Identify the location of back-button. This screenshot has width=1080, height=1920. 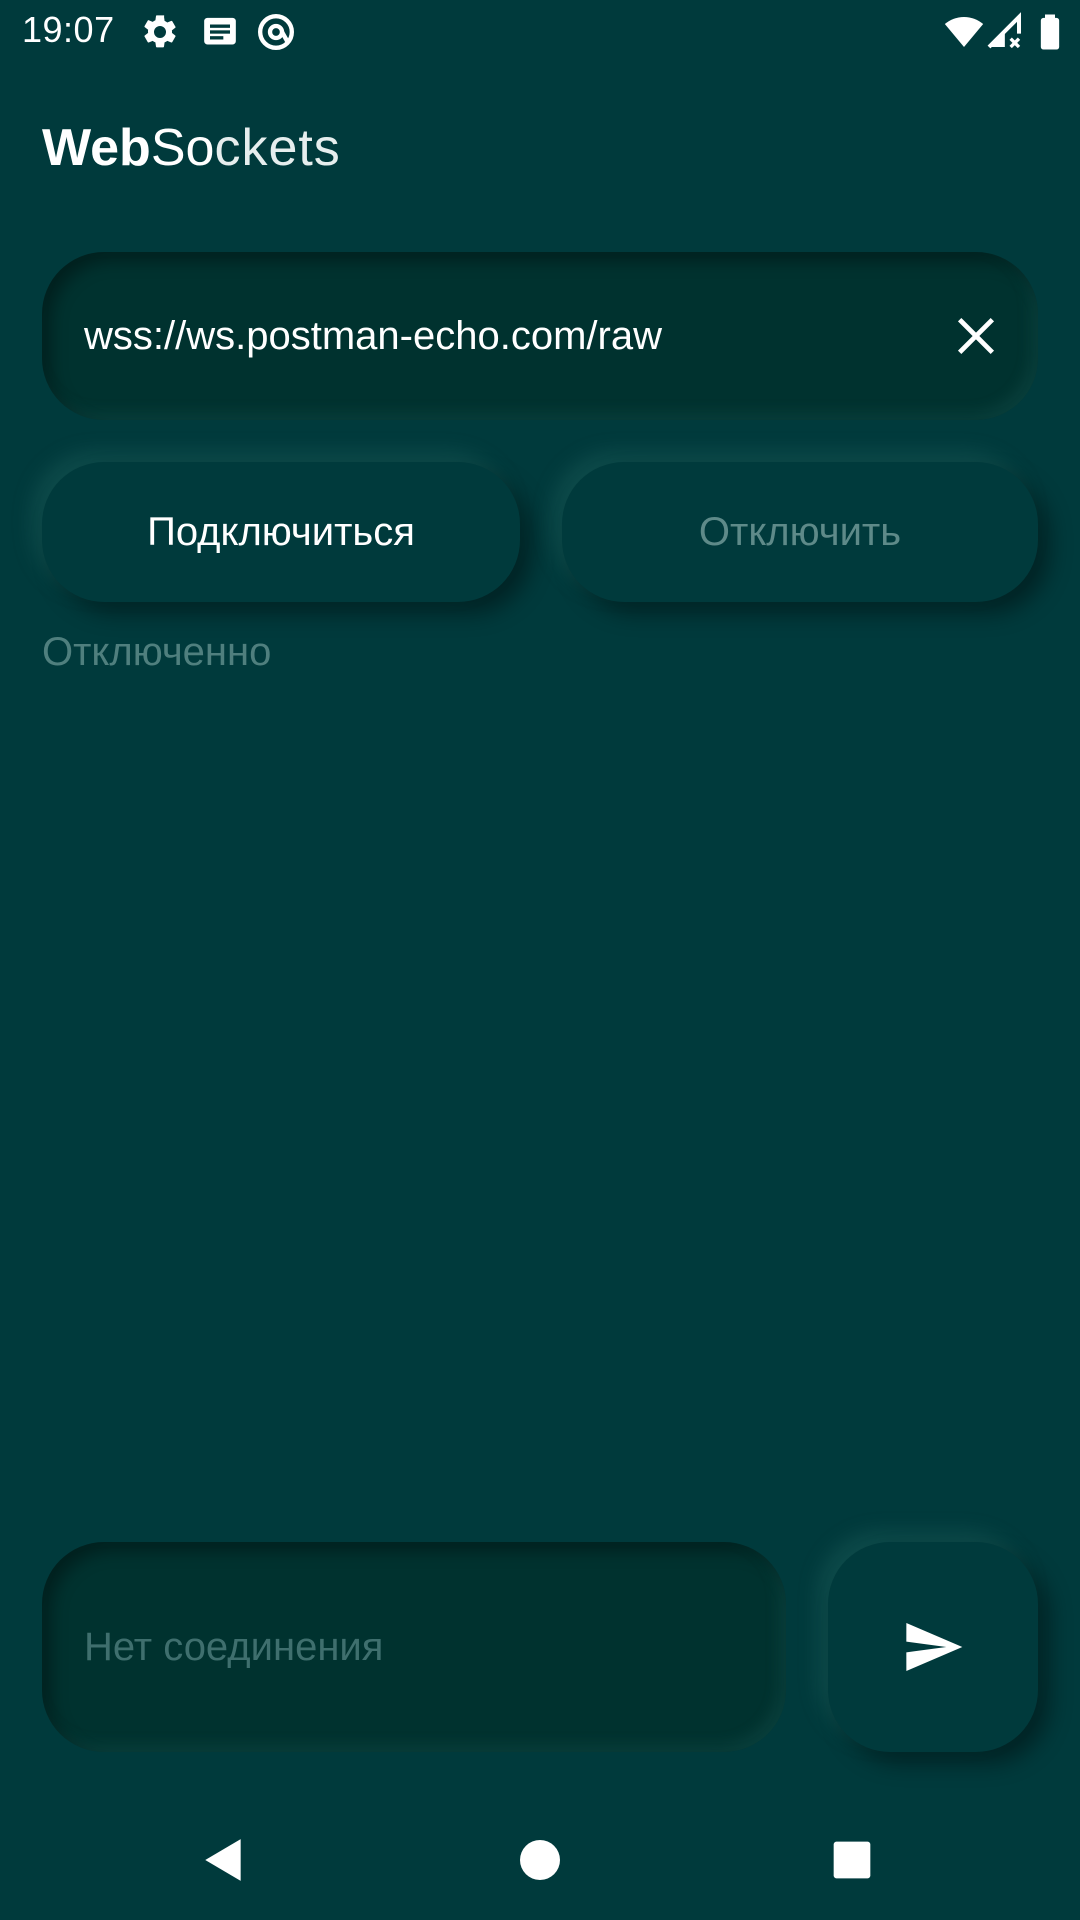
(224, 1860).